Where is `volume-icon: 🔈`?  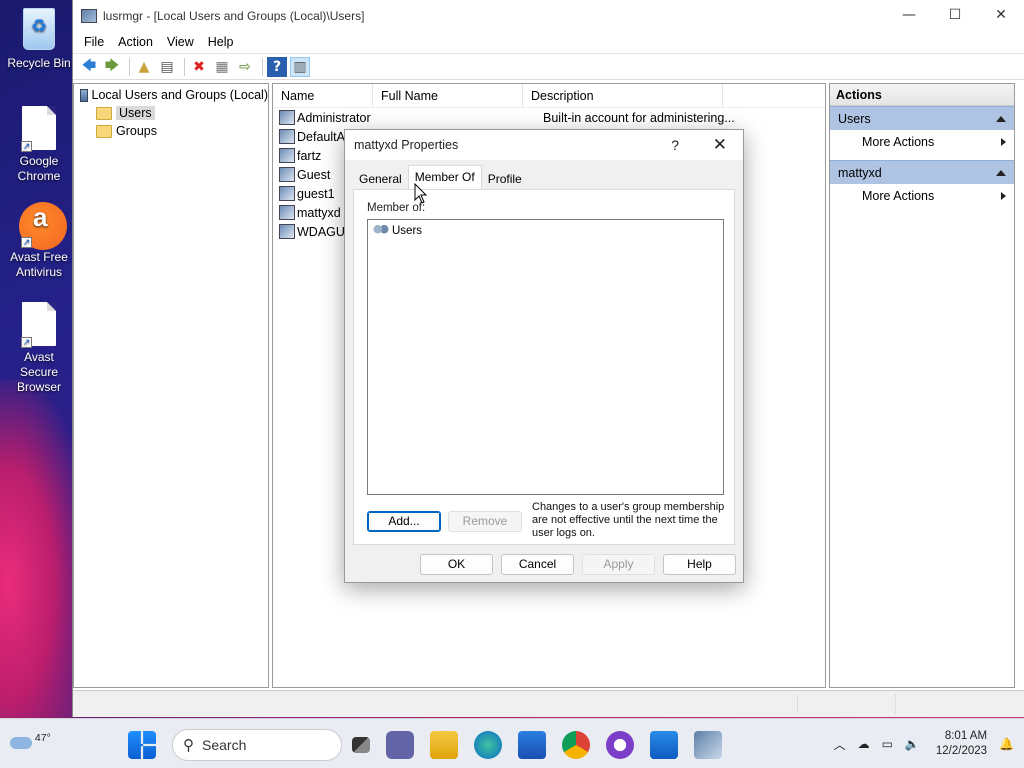 volume-icon: 🔈 is located at coordinates (912, 744).